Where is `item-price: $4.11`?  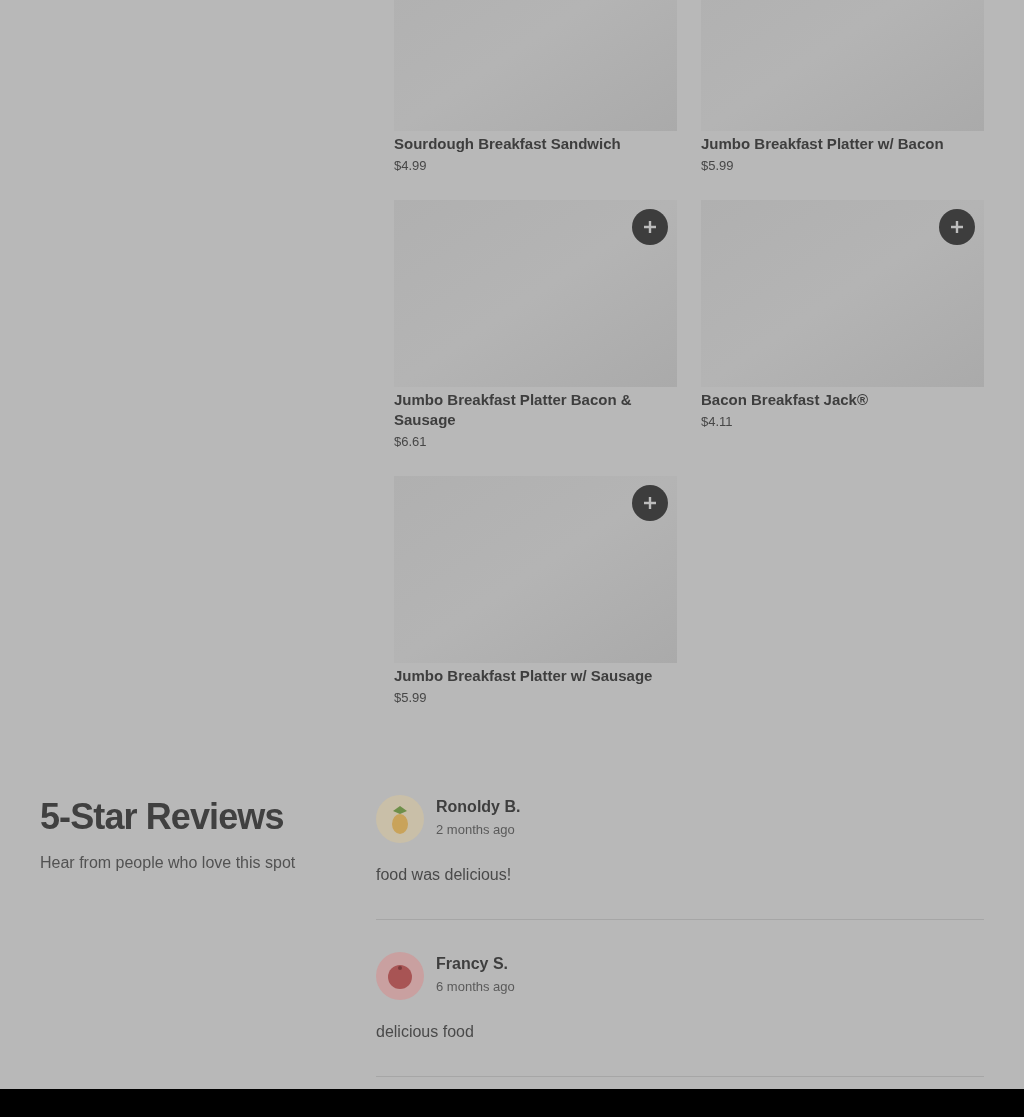
item-price: $4.11 is located at coordinates (717, 422).